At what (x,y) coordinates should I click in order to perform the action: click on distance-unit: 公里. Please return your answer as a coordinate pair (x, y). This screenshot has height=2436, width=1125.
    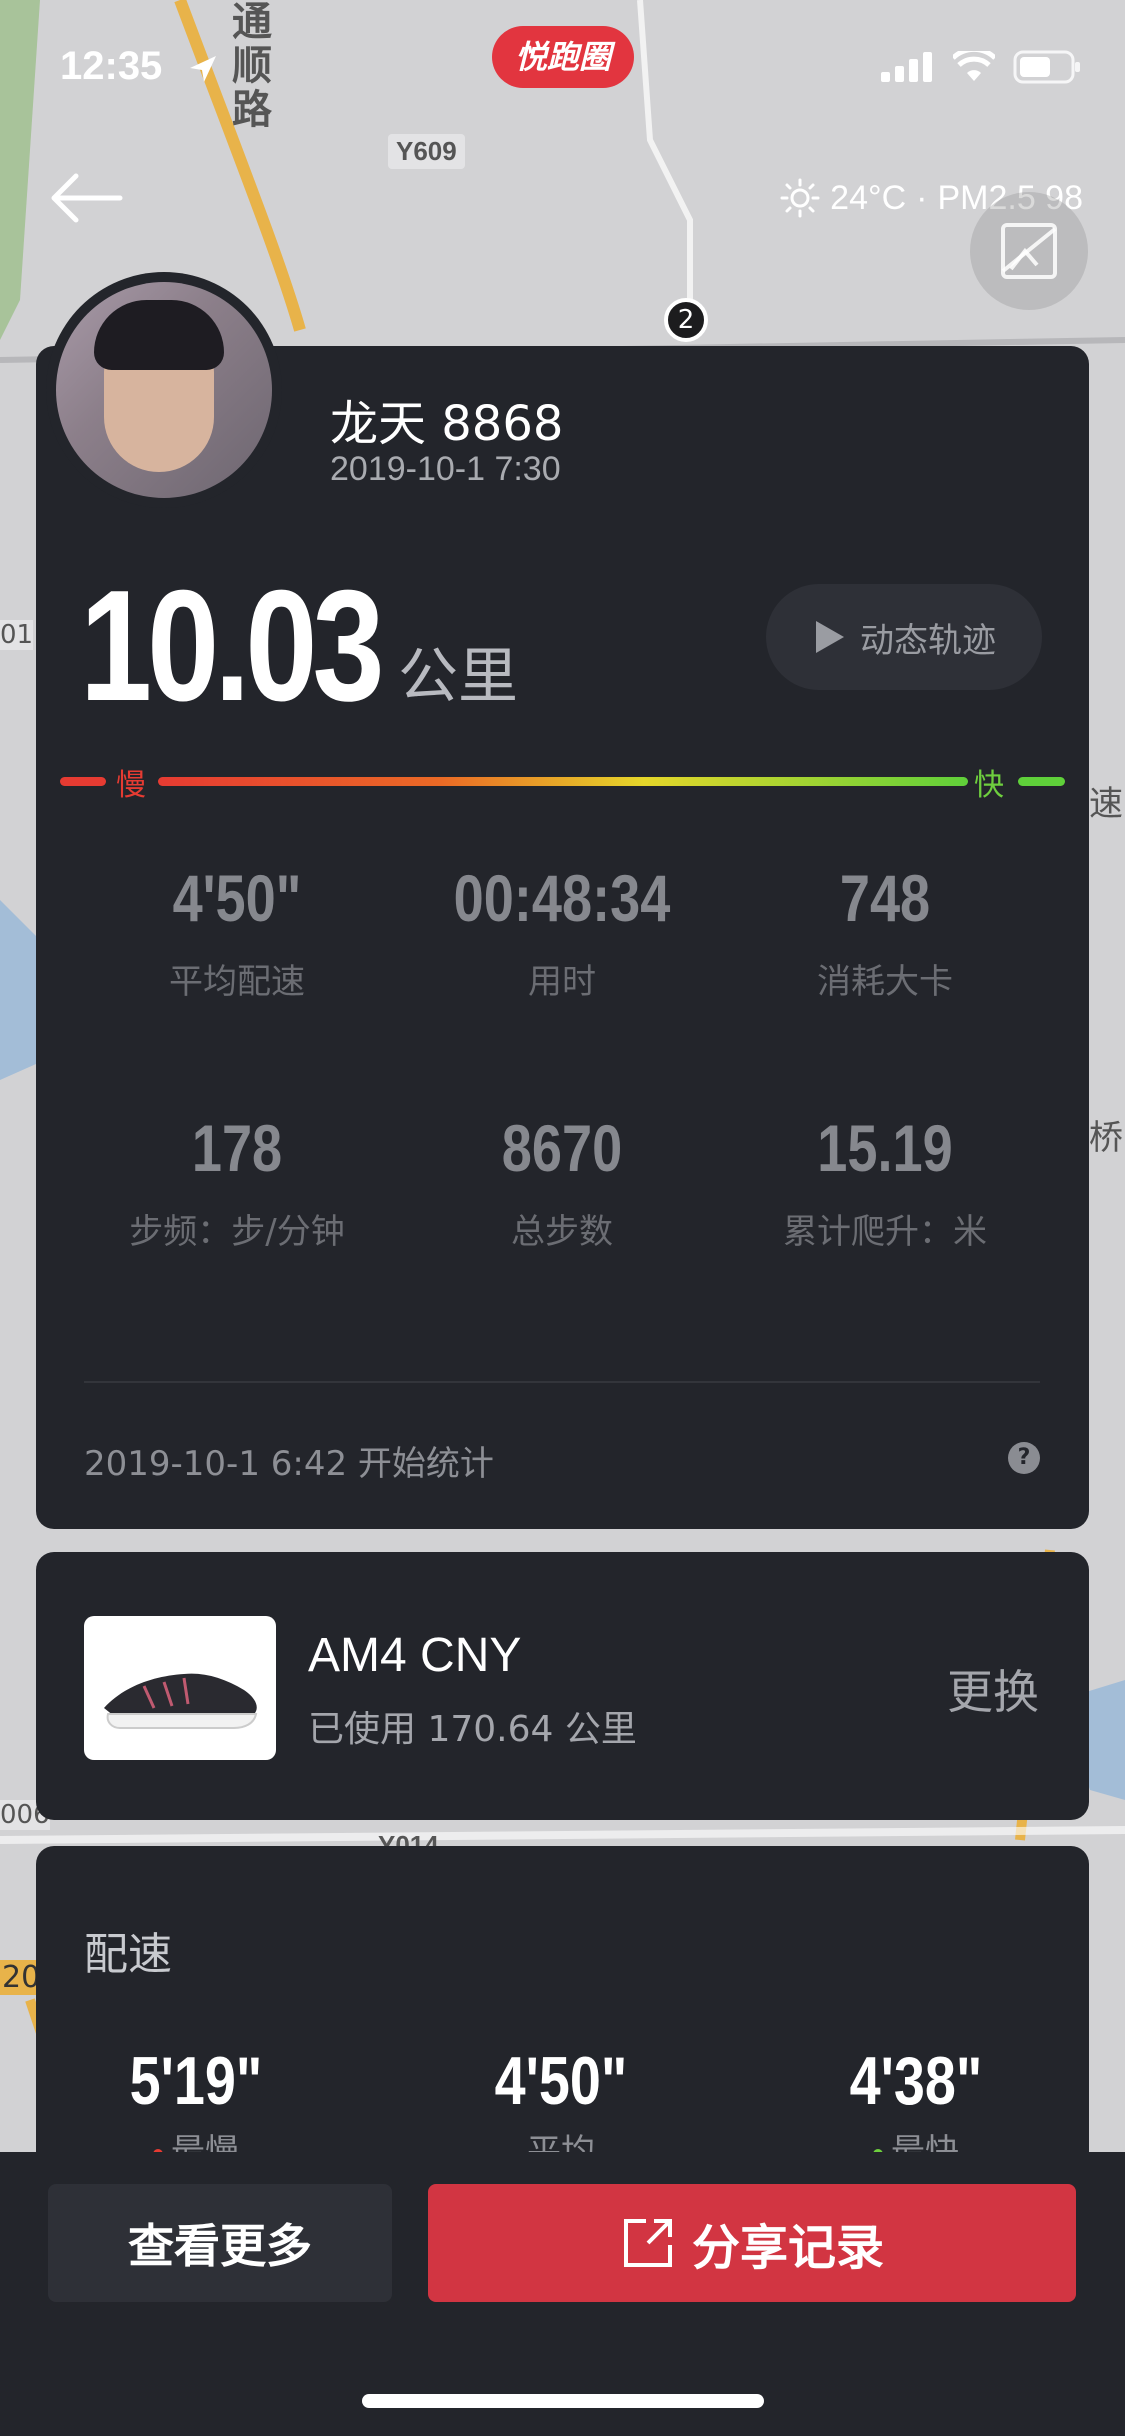
    Looking at the image, I should click on (458, 677).